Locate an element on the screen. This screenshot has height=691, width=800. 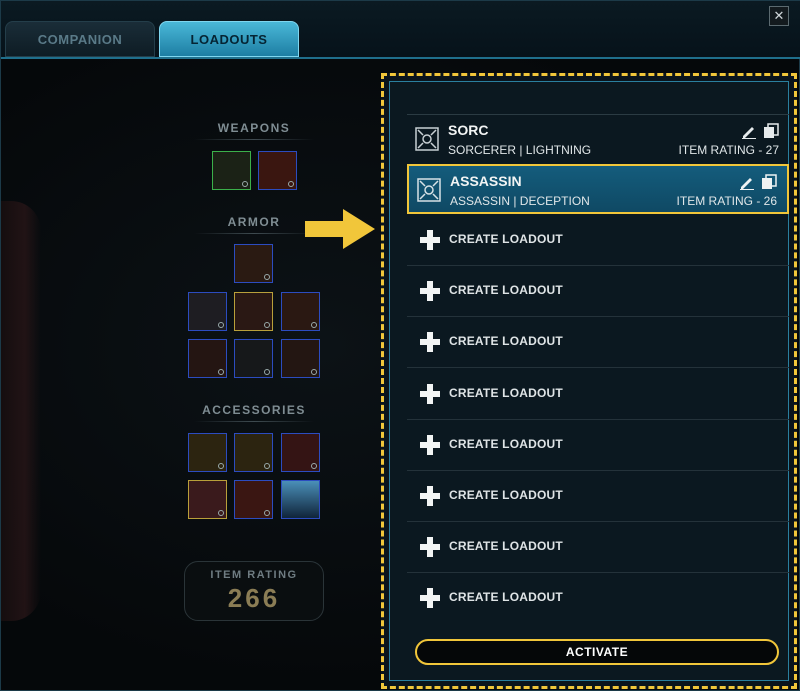
activate-button: ACTIVATE is located at coordinates (597, 652).